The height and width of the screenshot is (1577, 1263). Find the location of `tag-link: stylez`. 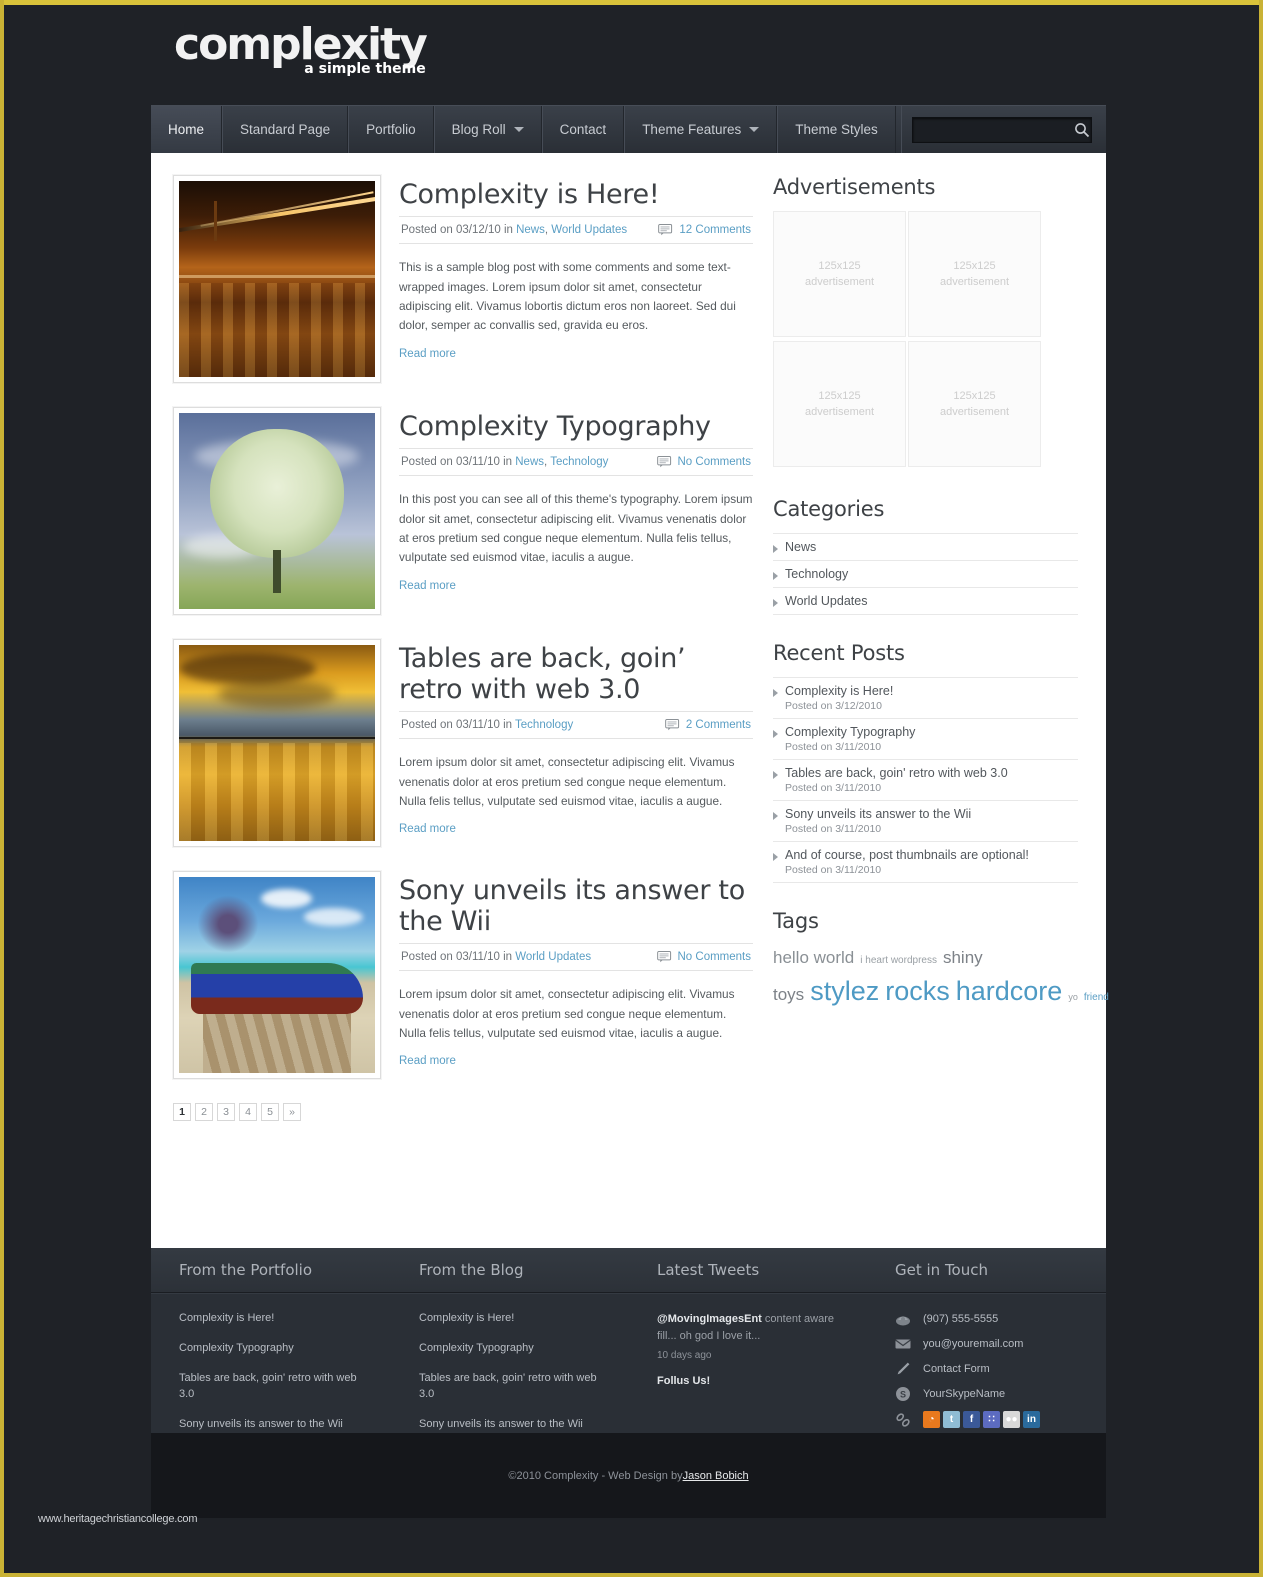

tag-link: stylez is located at coordinates (844, 991).